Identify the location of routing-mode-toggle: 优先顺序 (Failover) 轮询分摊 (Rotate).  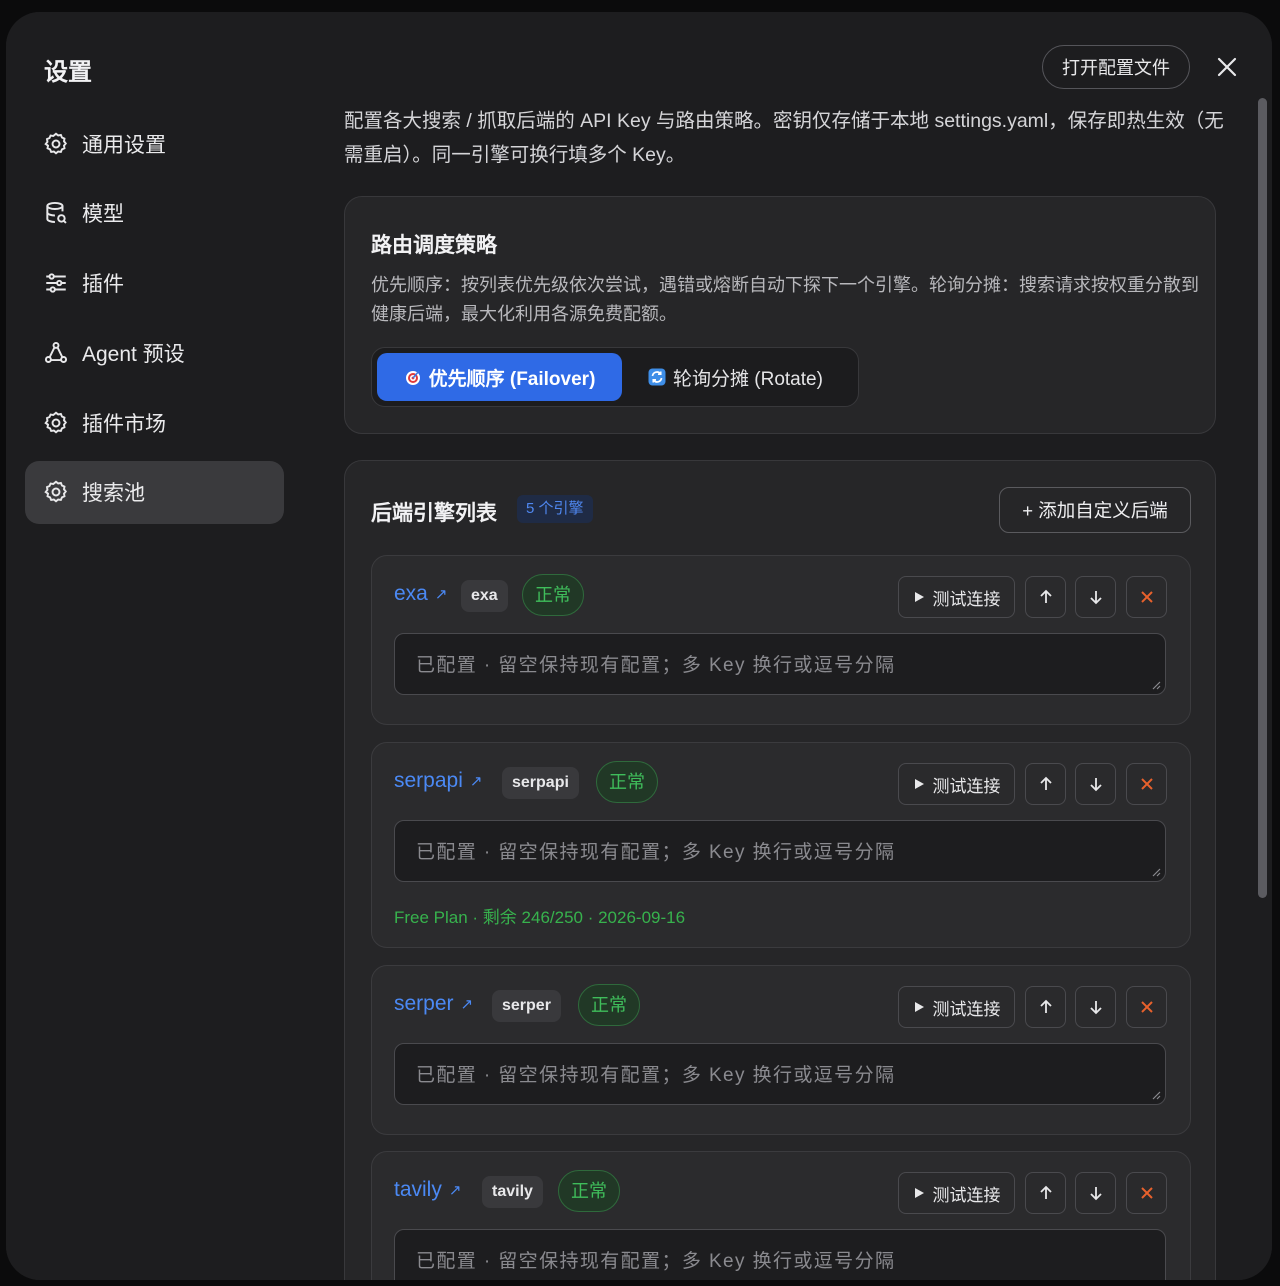
(615, 377).